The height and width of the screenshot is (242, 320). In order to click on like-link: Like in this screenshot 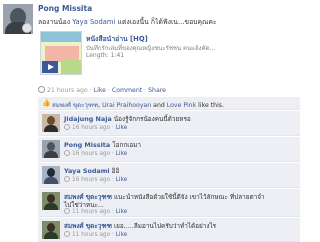, I will do `click(100, 90)`.